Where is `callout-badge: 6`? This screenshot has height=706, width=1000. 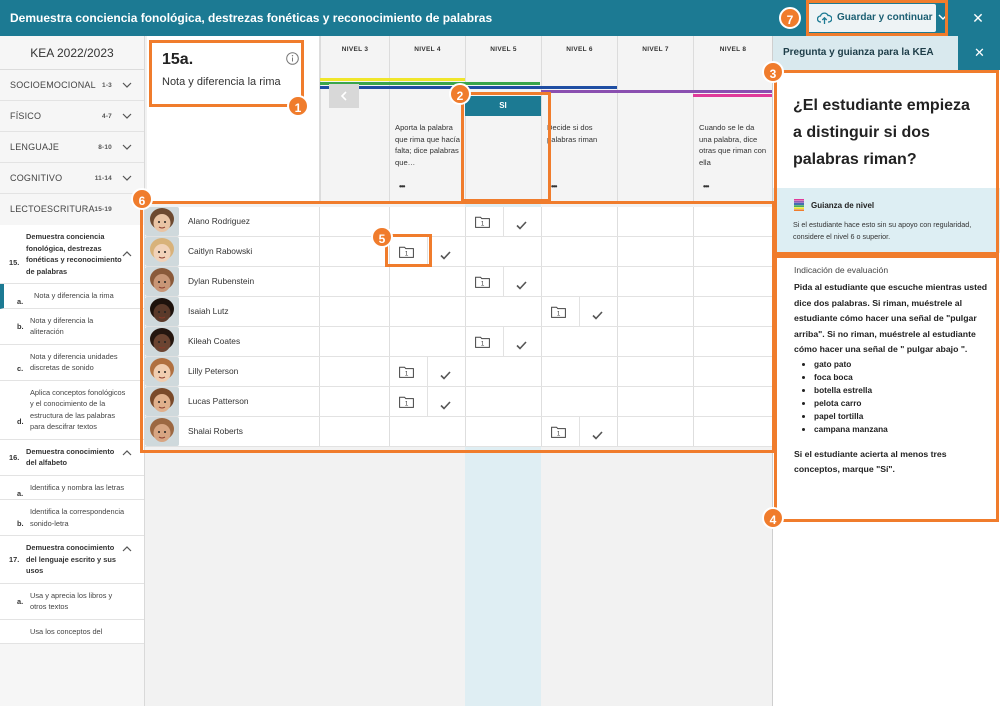
callout-badge: 6 is located at coordinates (142, 199).